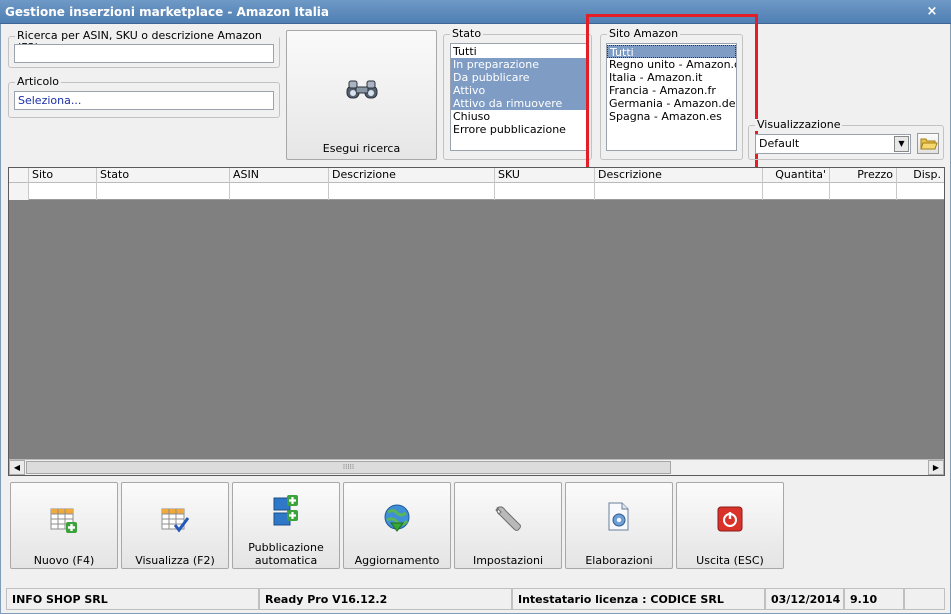  I want to click on folder-icon, so click(929, 144).